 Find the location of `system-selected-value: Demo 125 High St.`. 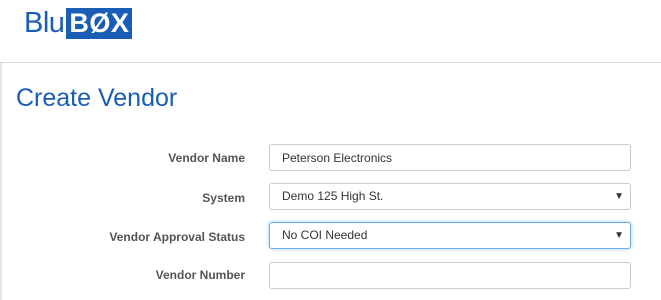

system-selected-value: Demo 125 High St. is located at coordinates (333, 196).